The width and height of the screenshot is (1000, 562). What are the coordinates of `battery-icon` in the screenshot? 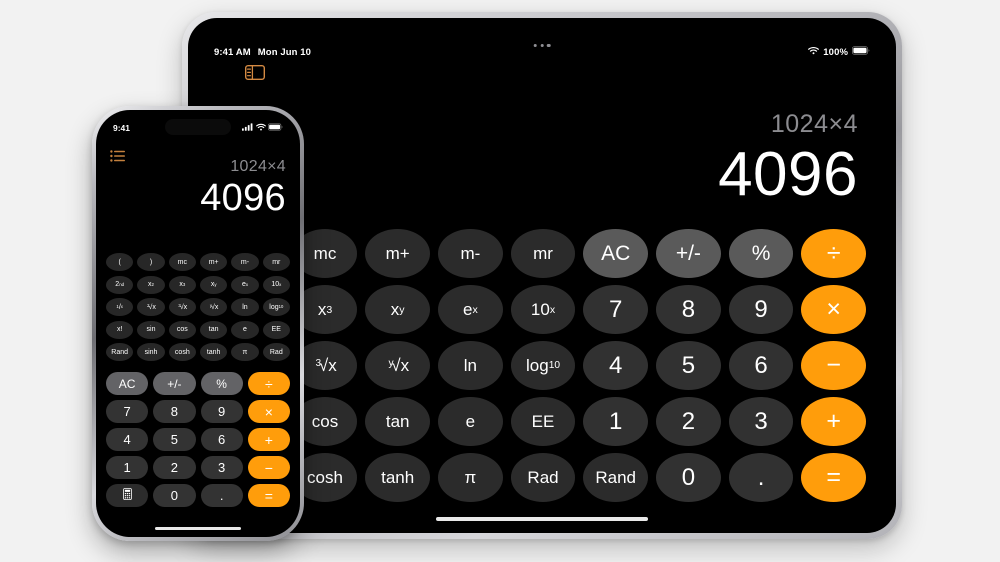 It's located at (861, 52).